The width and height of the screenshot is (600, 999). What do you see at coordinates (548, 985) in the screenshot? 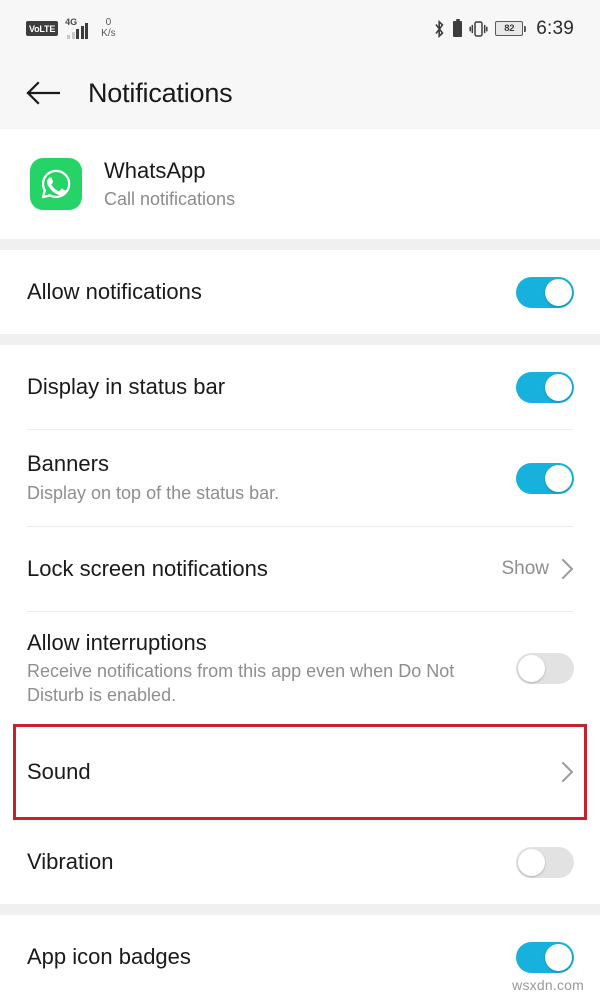
I see `watermark: wsxdn.com` at bounding box center [548, 985].